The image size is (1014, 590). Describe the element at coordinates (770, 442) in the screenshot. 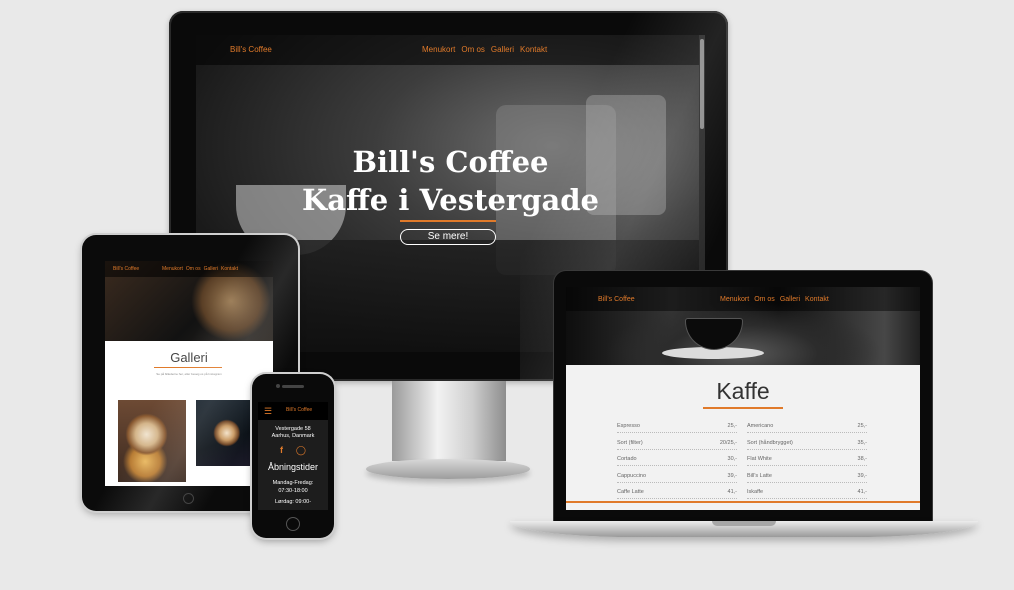

I see `menu-item-name: Sort (håndbrygget)` at that location.